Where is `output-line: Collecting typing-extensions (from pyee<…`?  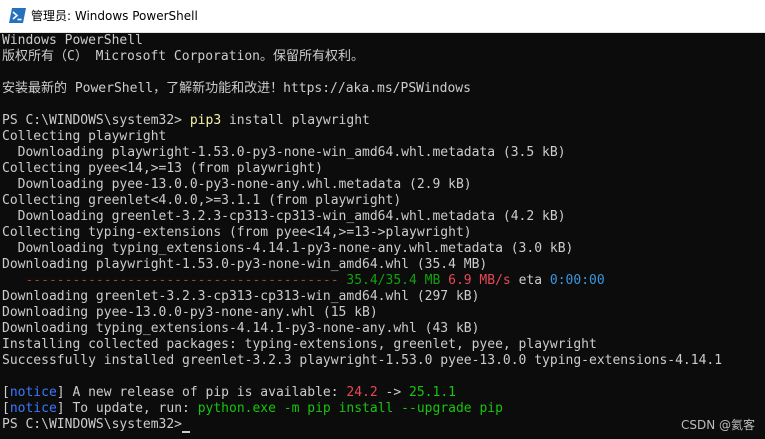
output-line: Collecting typing-extensions (from pyee<… is located at coordinates (237, 232).